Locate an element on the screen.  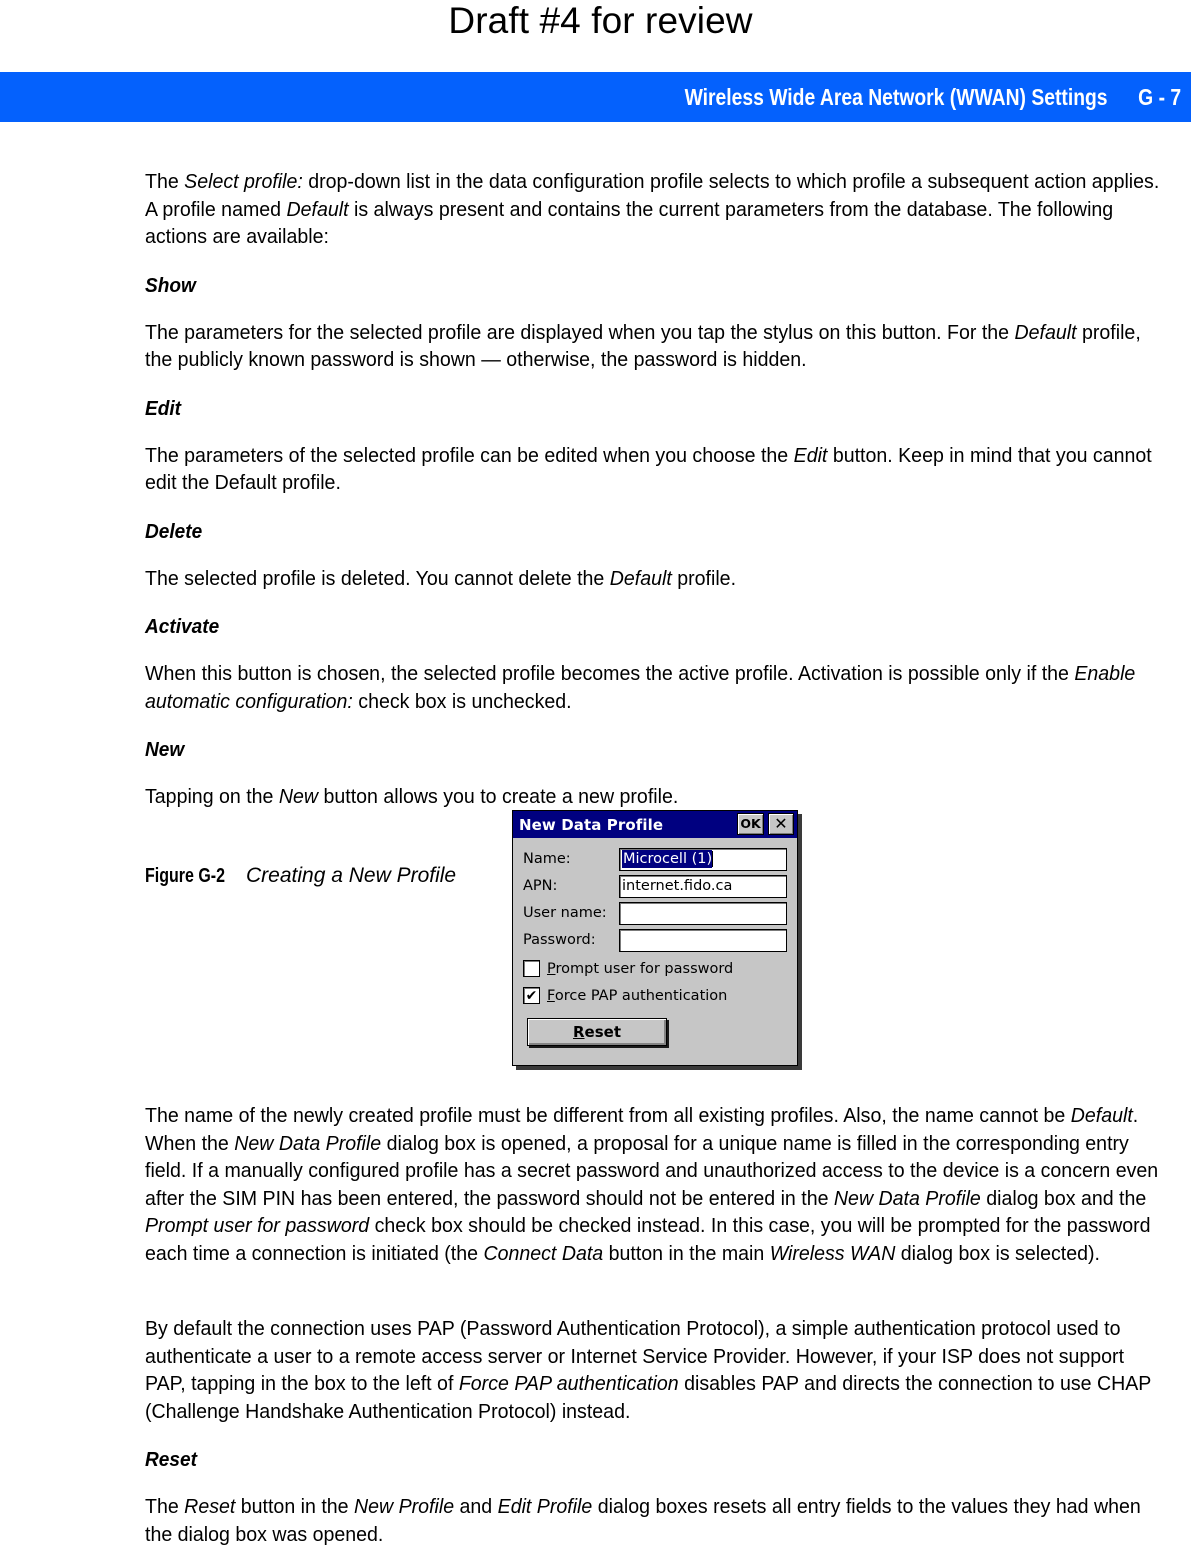
prompt-user-checkbox is located at coordinates (531, 968).